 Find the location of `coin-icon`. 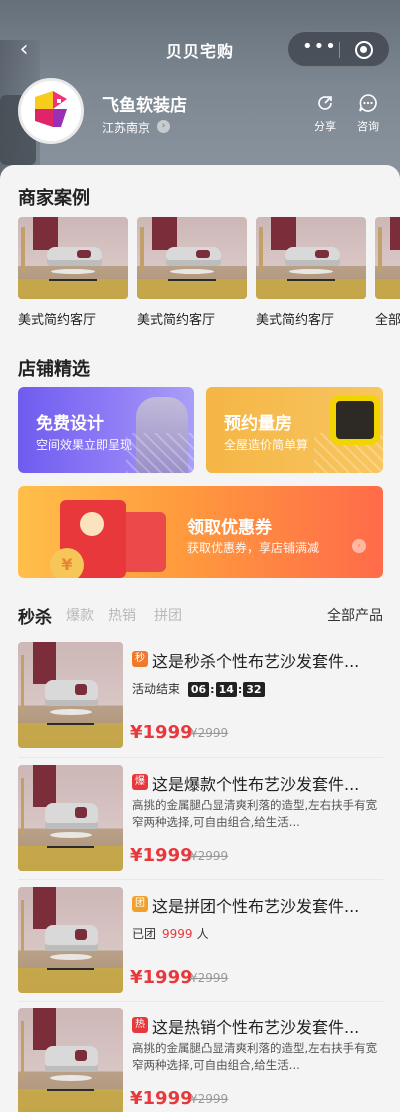

coin-icon is located at coordinates (92, 524).